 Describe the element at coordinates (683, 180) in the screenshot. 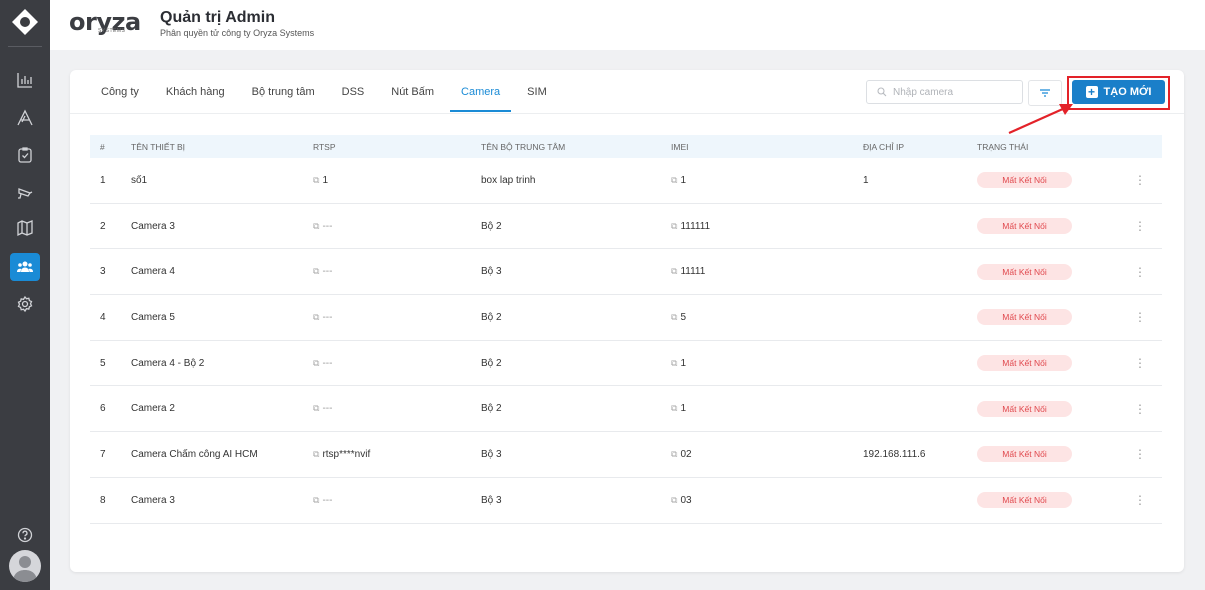

I see `imei-value: 1` at that location.